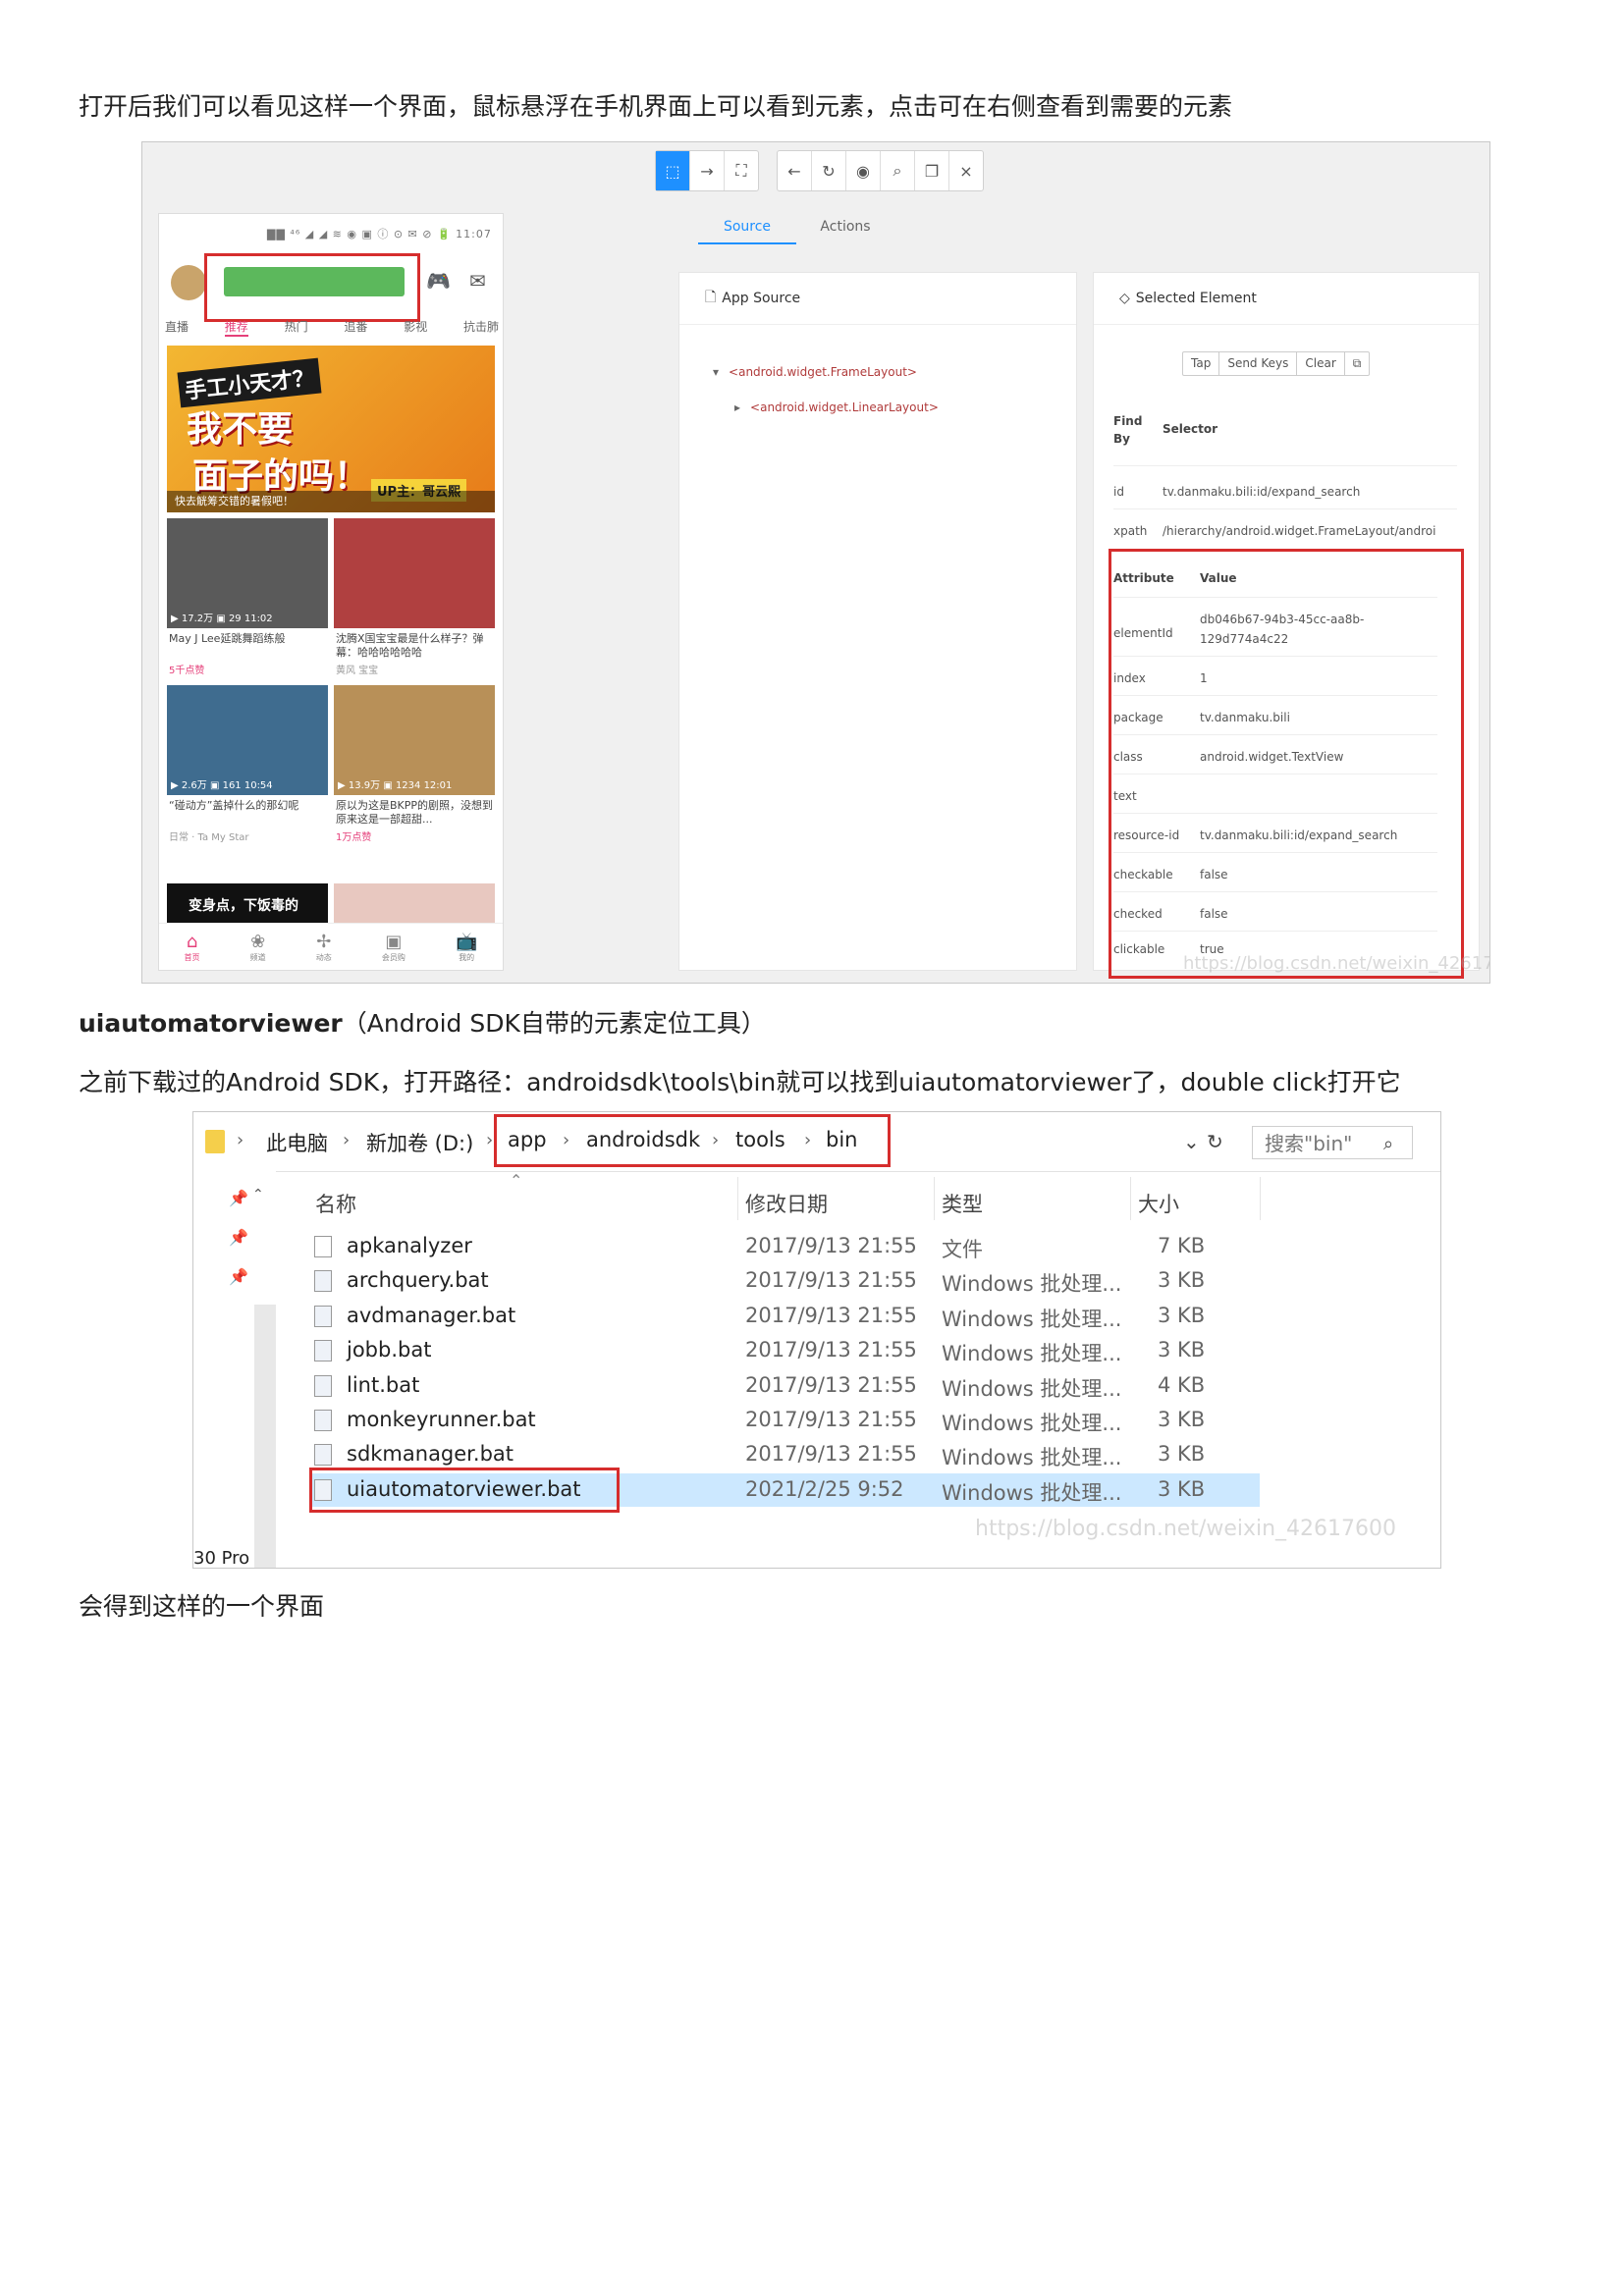  What do you see at coordinates (193, 947) in the screenshot?
I see `nav-home: ⌂ 首页` at bounding box center [193, 947].